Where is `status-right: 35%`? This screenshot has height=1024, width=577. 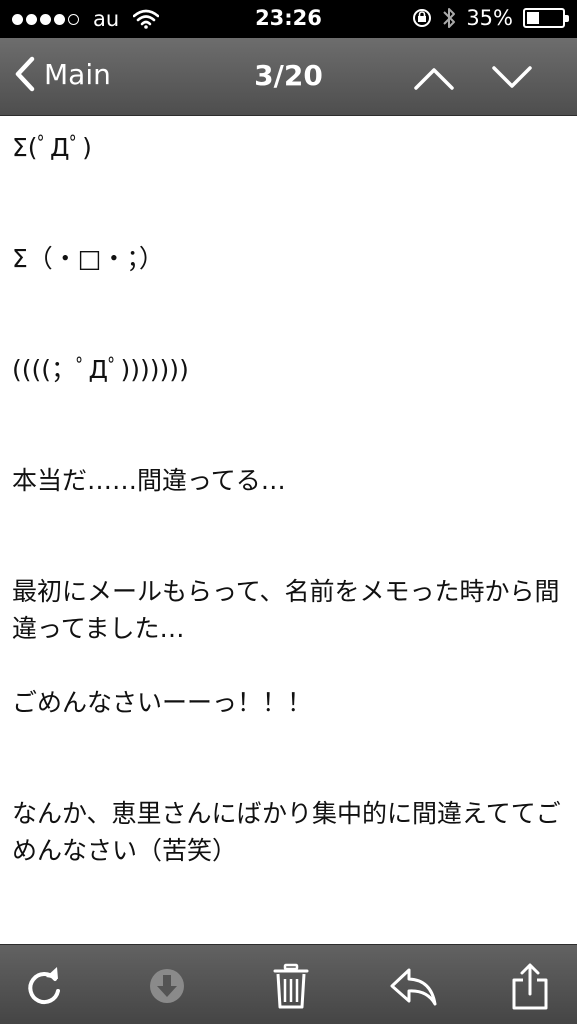 status-right: 35% is located at coordinates (490, 18).